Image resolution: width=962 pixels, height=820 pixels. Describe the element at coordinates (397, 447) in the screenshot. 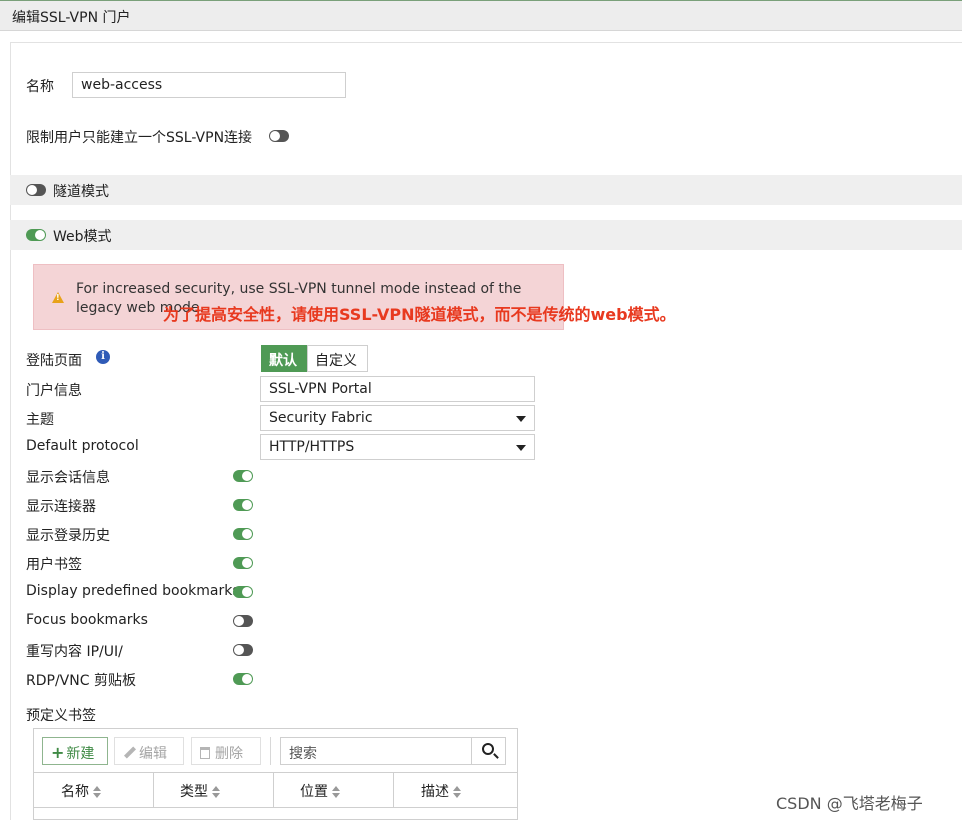

I see `default-protocol-select: HTTP/HTTPS` at that location.